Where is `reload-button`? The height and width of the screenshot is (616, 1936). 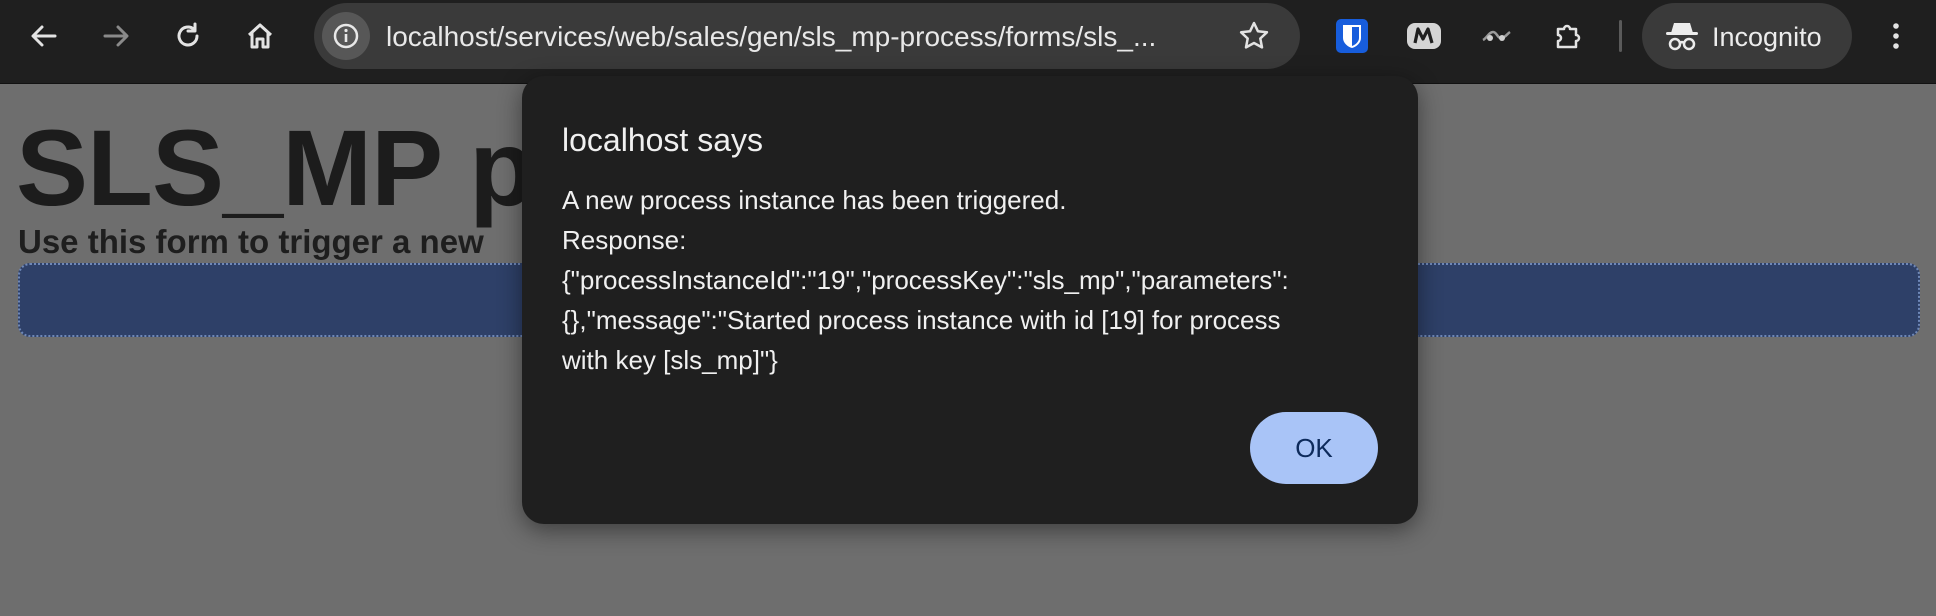
reload-button is located at coordinates (188, 36).